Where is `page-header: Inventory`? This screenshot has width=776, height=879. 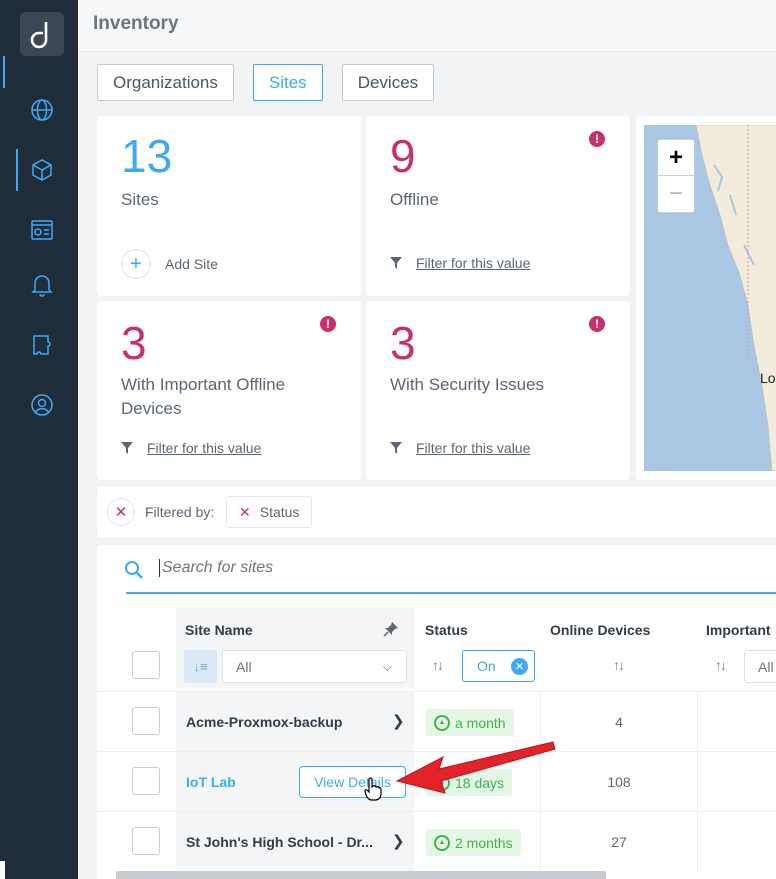 page-header: Inventory is located at coordinates (427, 26).